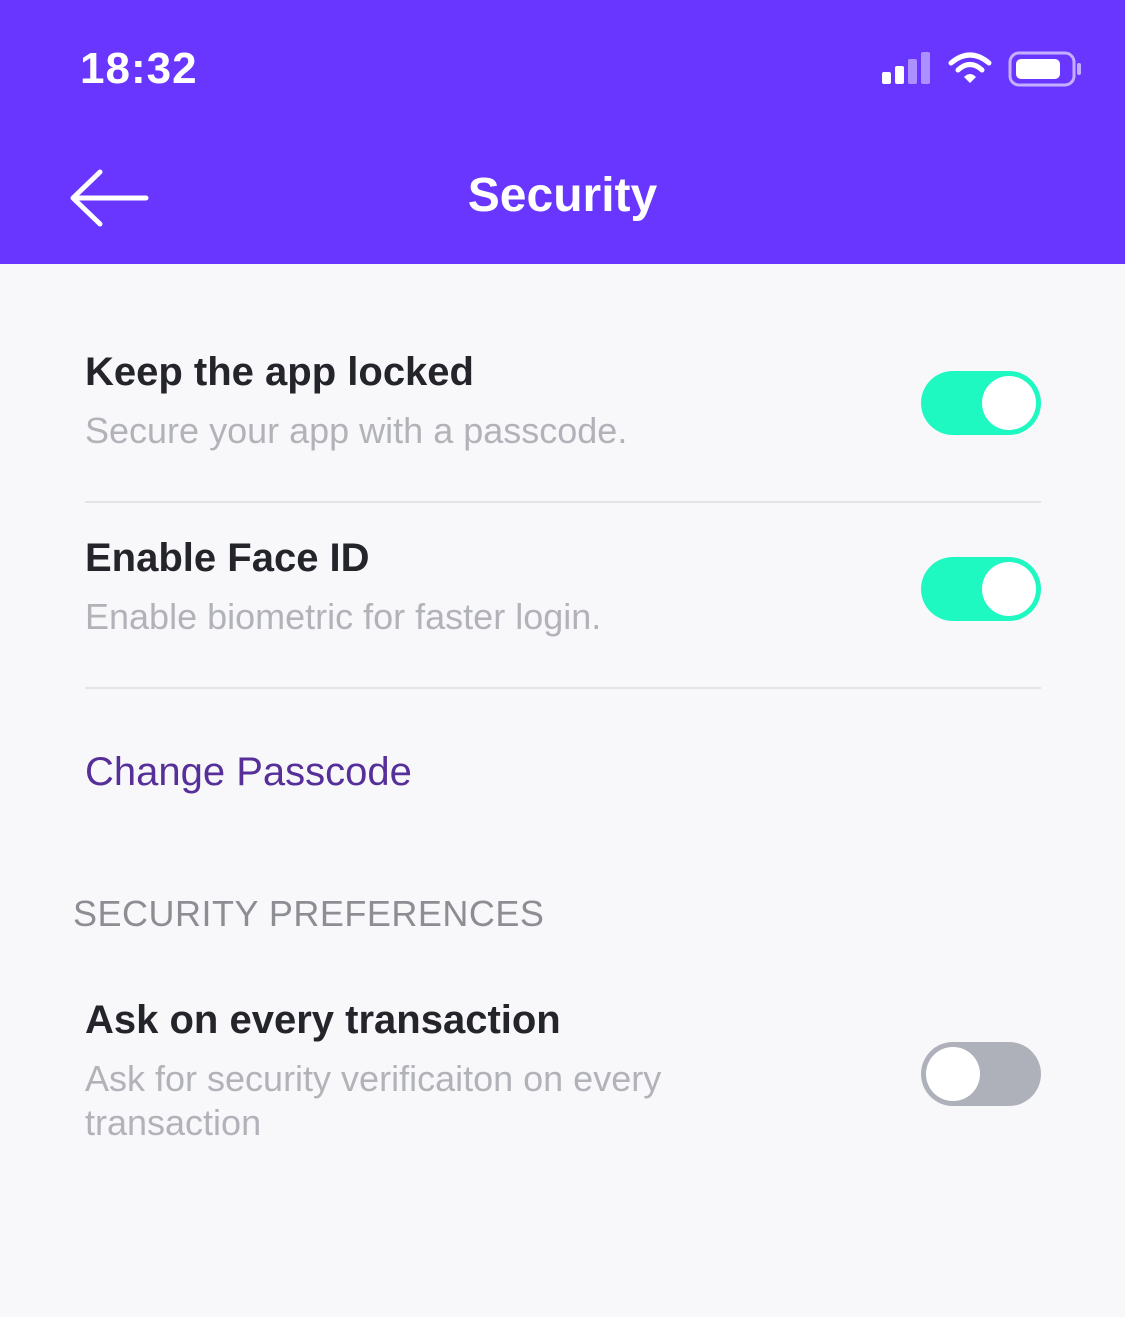 The image size is (1125, 1317). What do you see at coordinates (139, 68) in the screenshot?
I see `status-time: 18:32` at bounding box center [139, 68].